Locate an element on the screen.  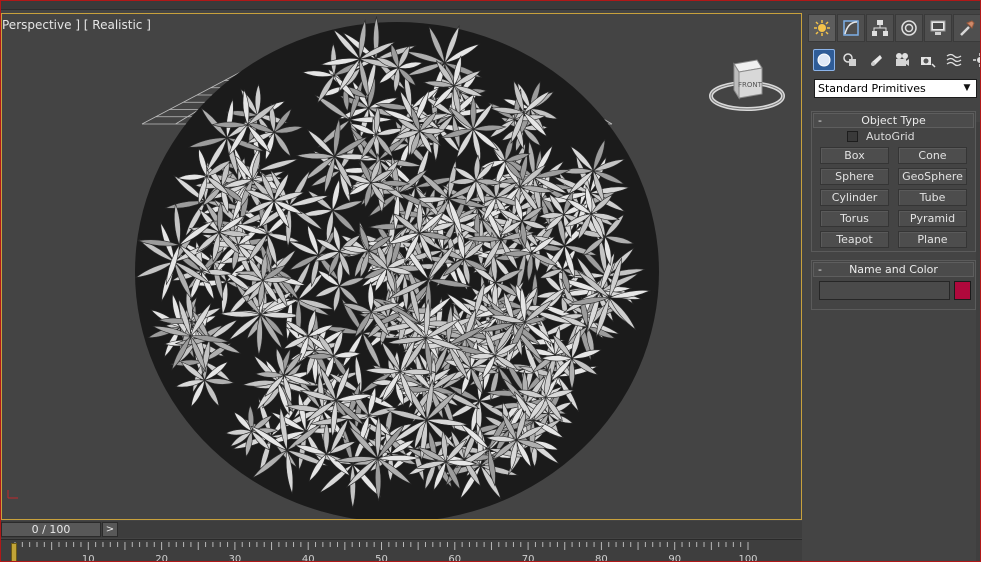
lights-button is located at coordinates (876, 60).